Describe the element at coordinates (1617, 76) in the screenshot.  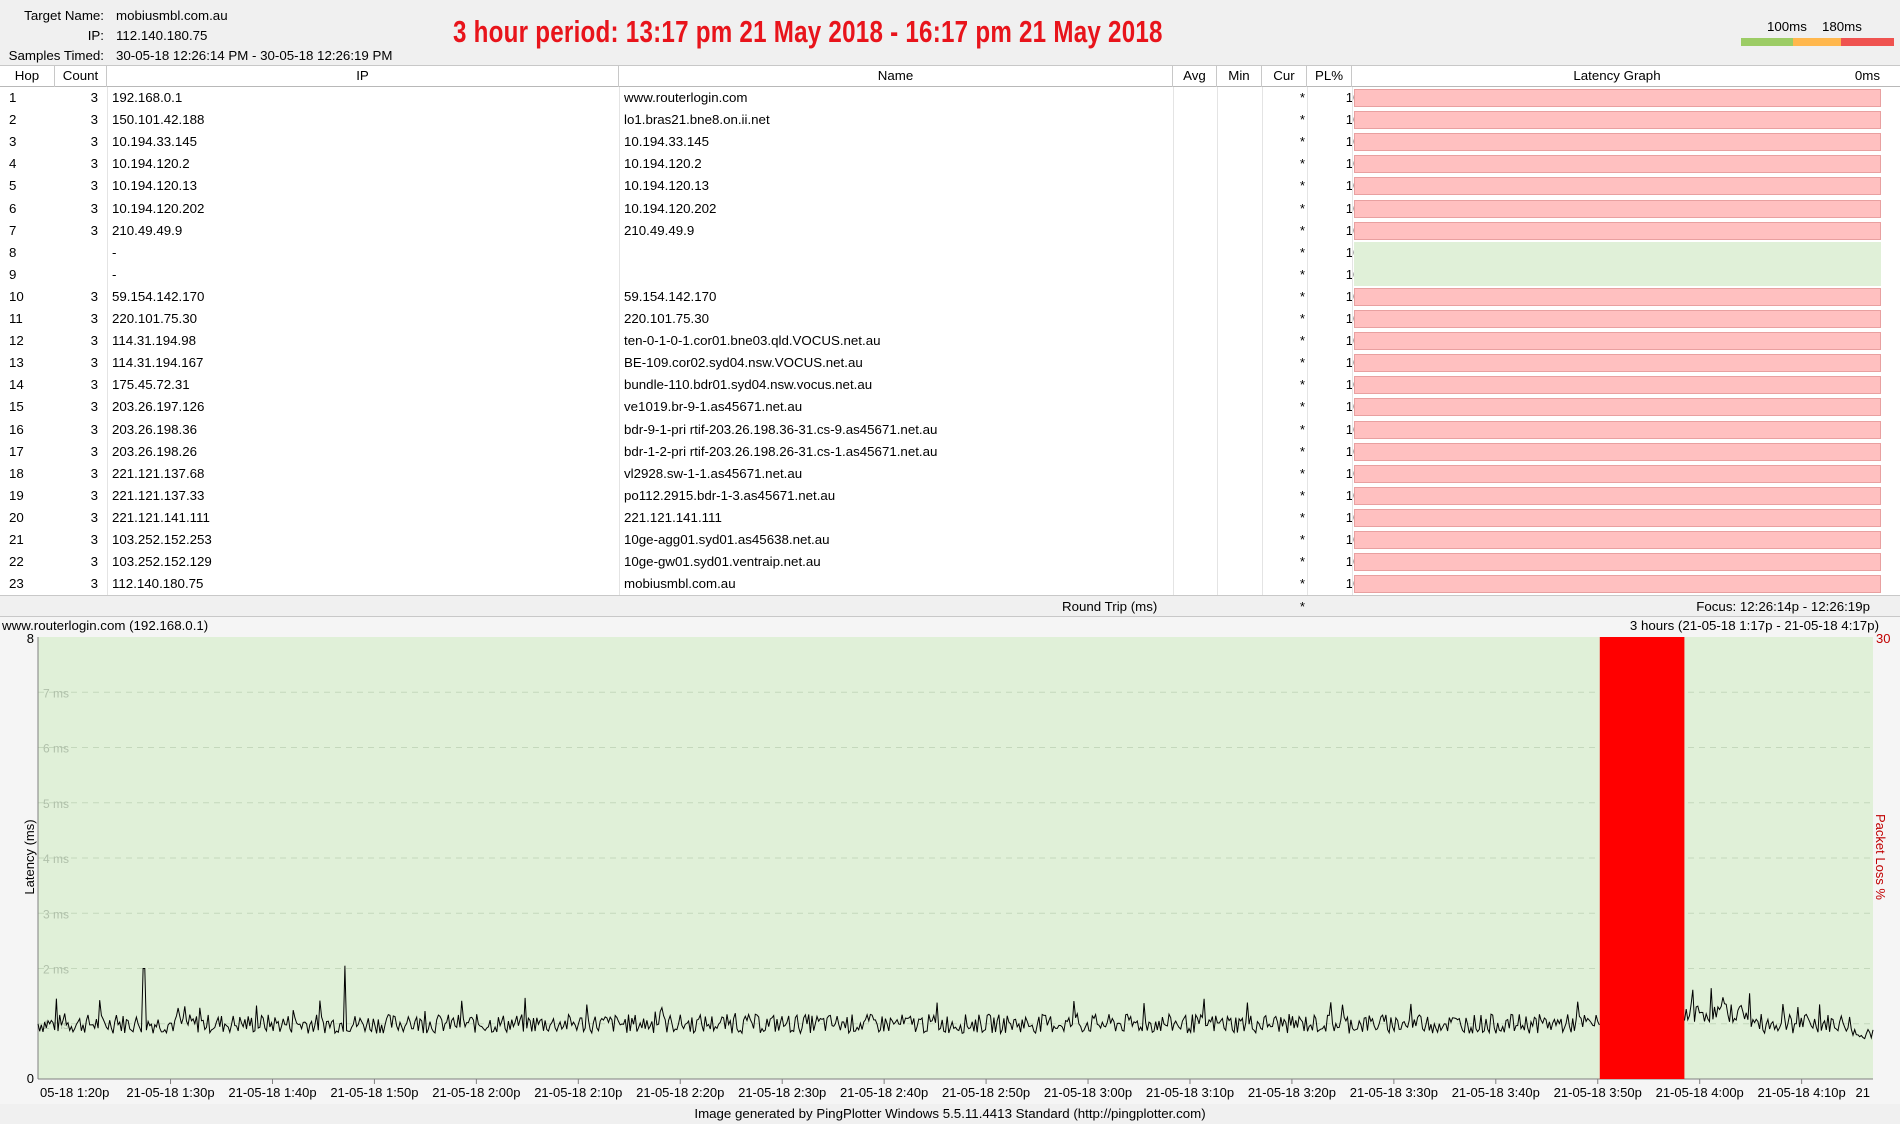
I see `column-header-latency-graph: Latency Graph 0ms` at that location.